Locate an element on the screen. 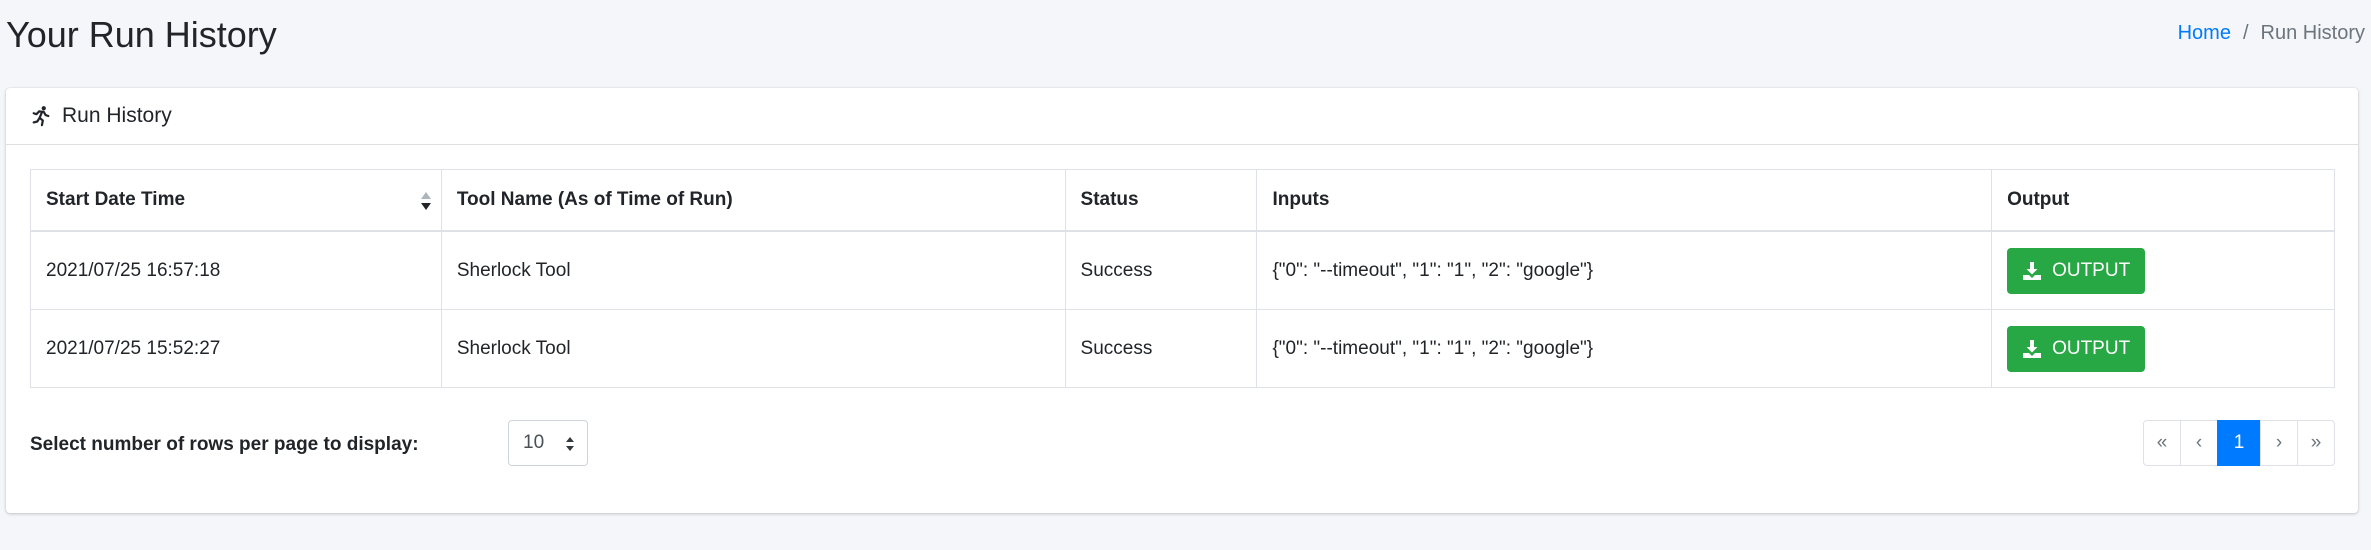 This screenshot has height=550, width=2371. pagination-prev-button: ‹ is located at coordinates (2199, 443).